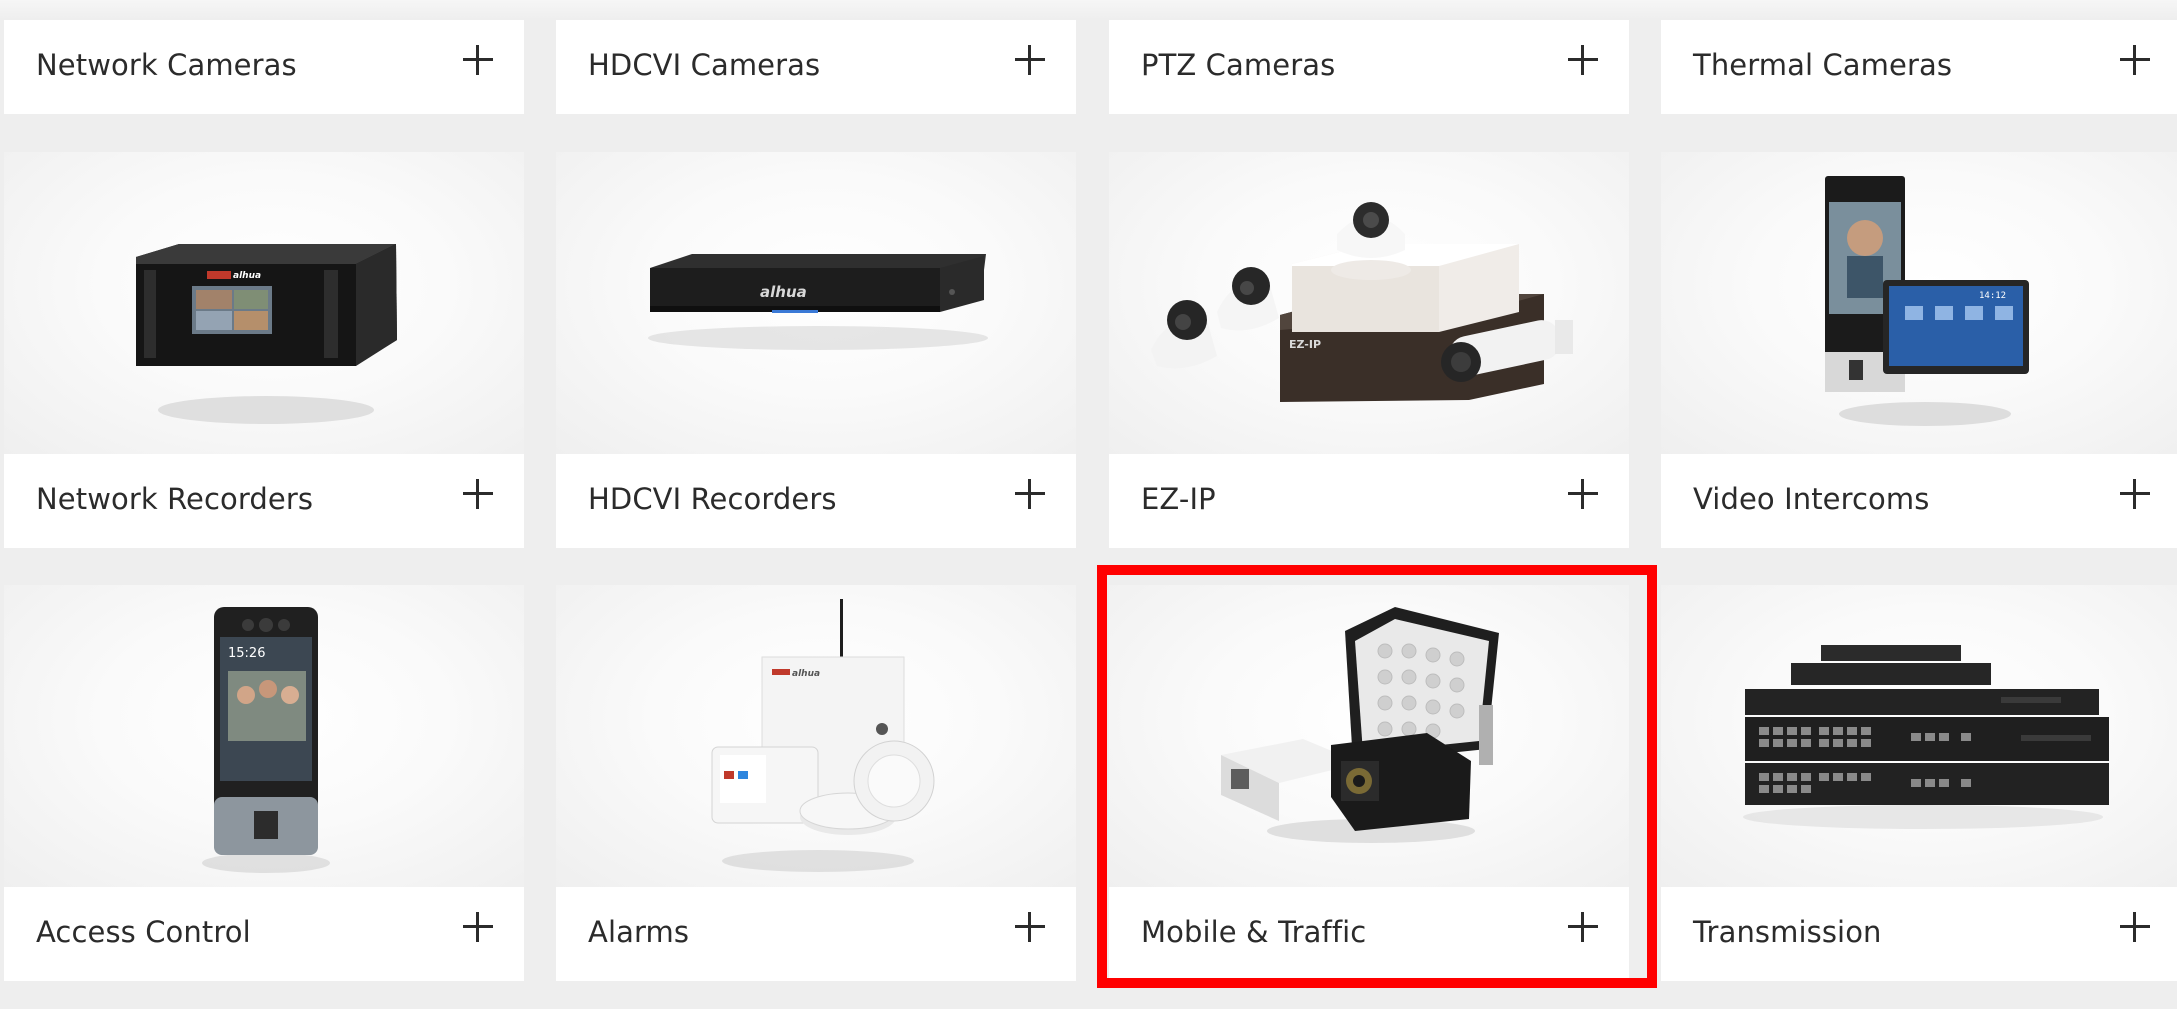 The height and width of the screenshot is (1009, 2177). Describe the element at coordinates (1369, 303) in the screenshot. I see `ez-ip-kit-image: EZ-IP` at that location.